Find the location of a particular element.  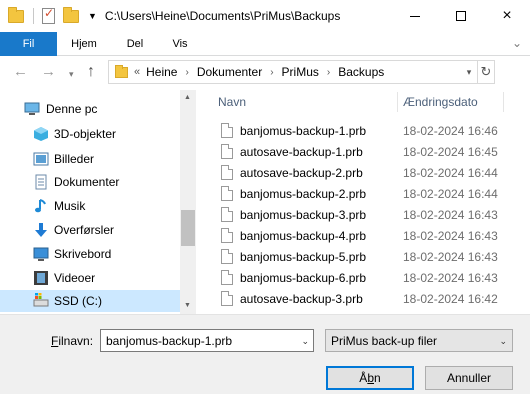

desktop-icon is located at coordinates (41, 254).